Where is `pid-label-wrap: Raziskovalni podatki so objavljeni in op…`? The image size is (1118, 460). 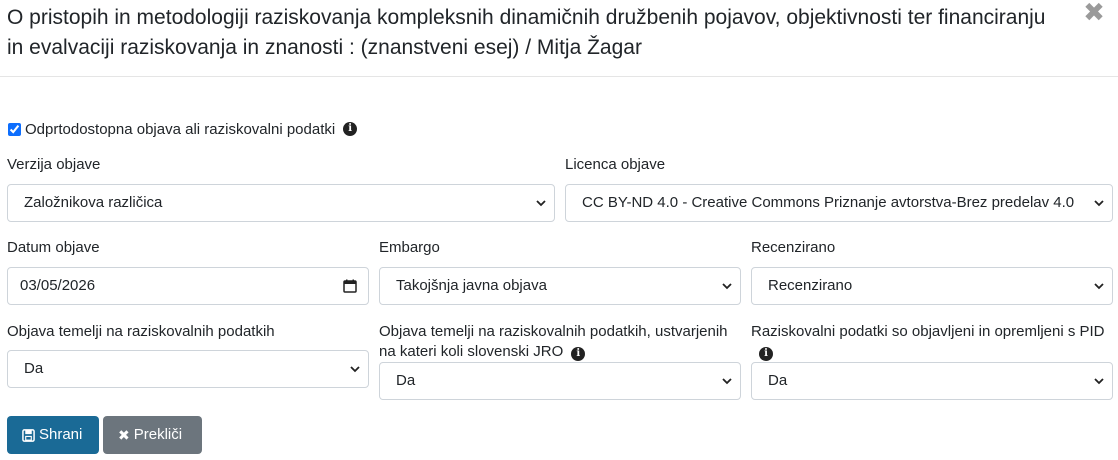
pid-label-wrap: Raziskovalni podatki so objavljeni in op… is located at coordinates (932, 342).